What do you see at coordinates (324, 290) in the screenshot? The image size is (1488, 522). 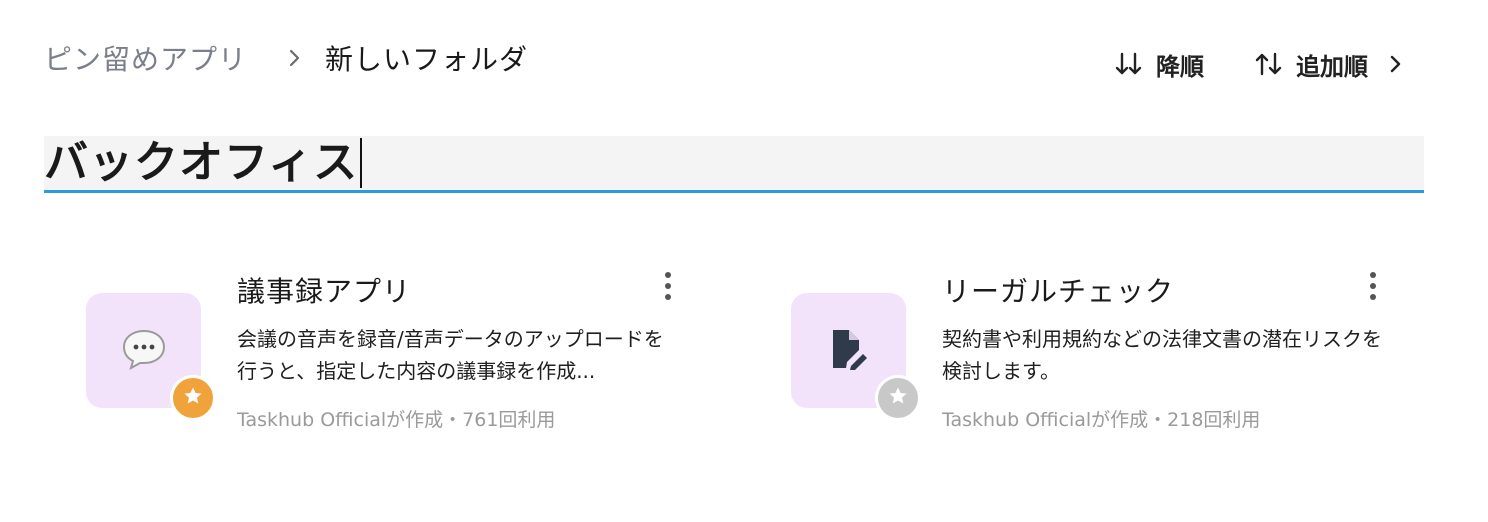 I see `app-title: 議事録アプリ` at bounding box center [324, 290].